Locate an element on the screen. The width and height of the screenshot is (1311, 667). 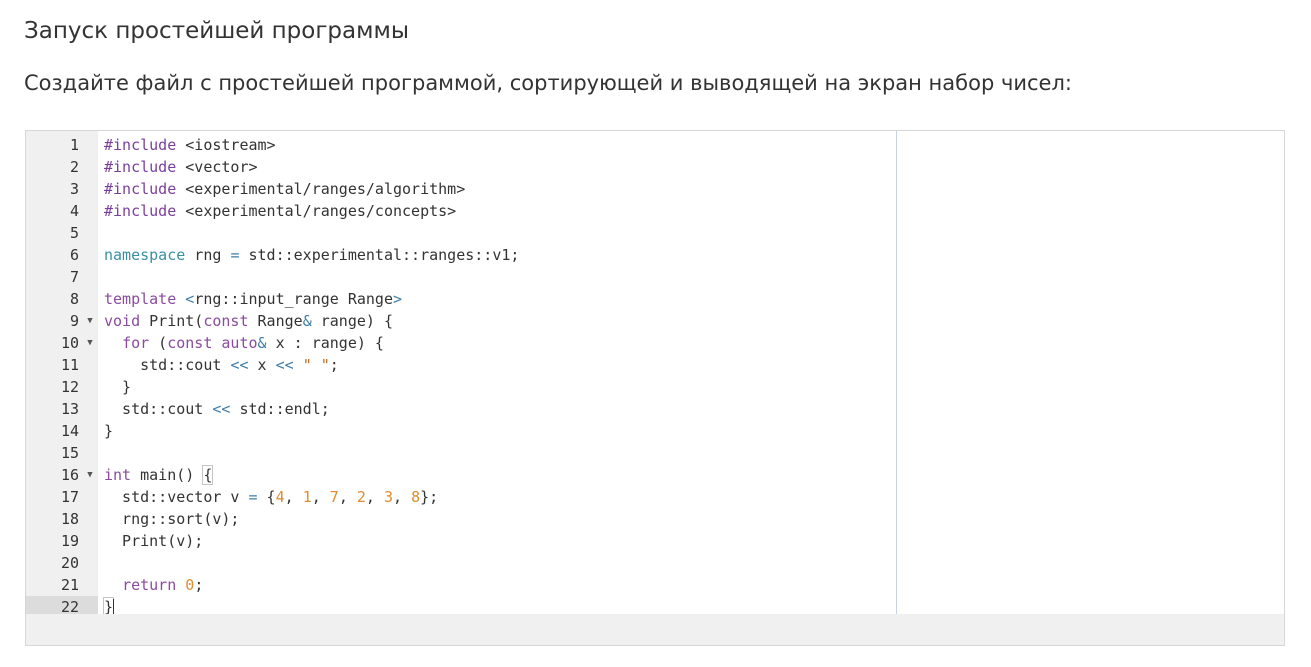
code-token: " " is located at coordinates (316, 365).